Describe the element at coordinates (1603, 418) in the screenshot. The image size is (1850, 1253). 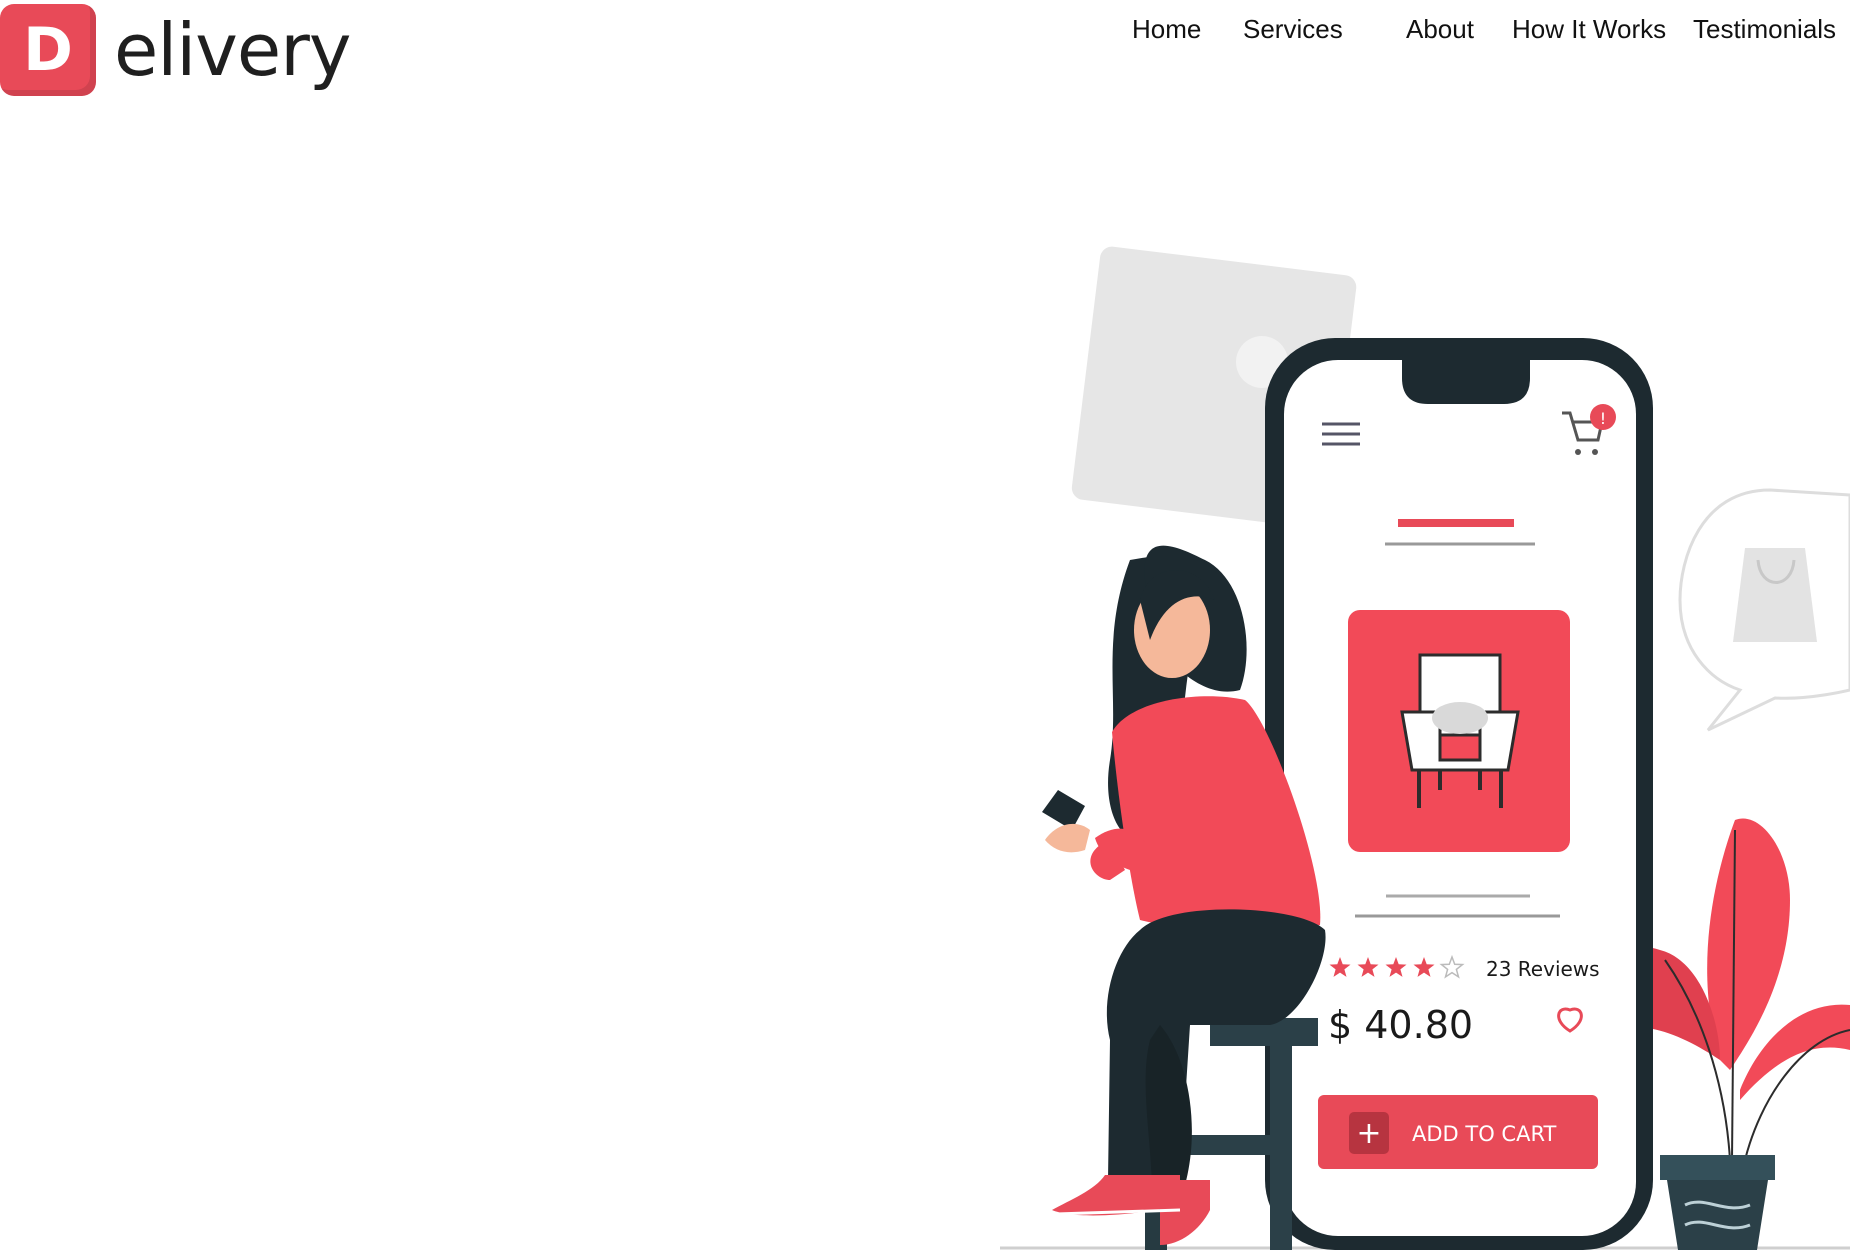
I see `cart-badge-text: !` at that location.